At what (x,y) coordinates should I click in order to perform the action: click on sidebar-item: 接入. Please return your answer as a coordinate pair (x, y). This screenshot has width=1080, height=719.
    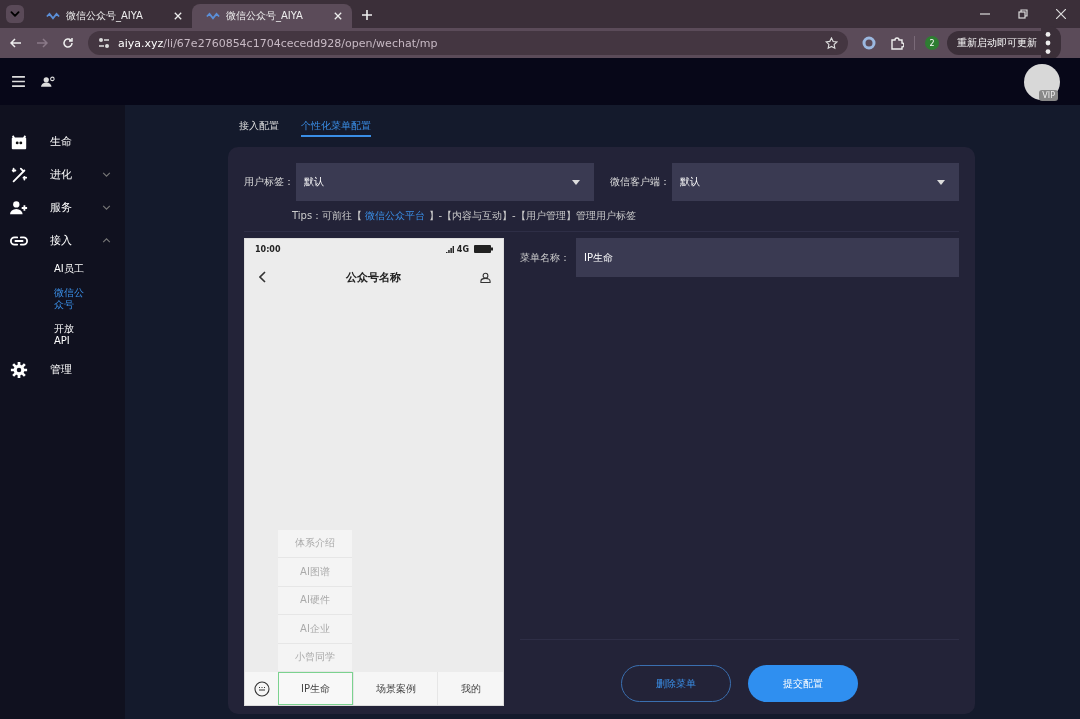
    Looking at the image, I should click on (62, 240).